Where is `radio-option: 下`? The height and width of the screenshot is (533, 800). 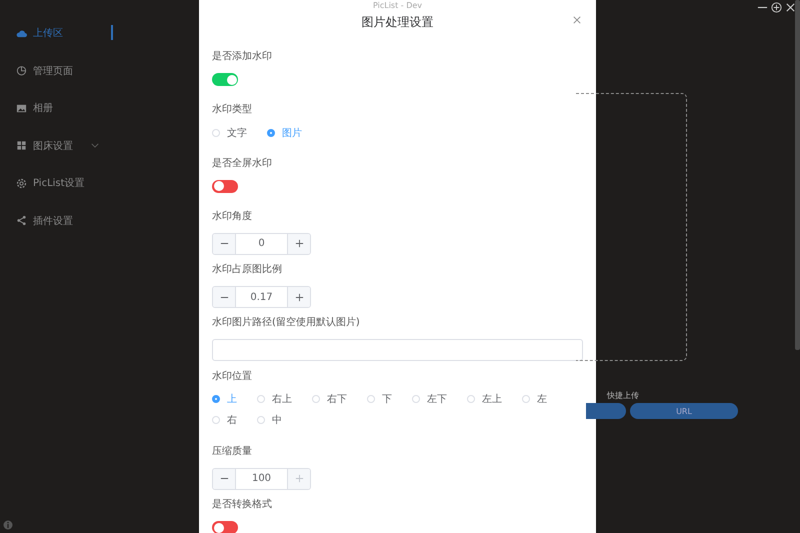
radio-option: 下 is located at coordinates (379, 399).